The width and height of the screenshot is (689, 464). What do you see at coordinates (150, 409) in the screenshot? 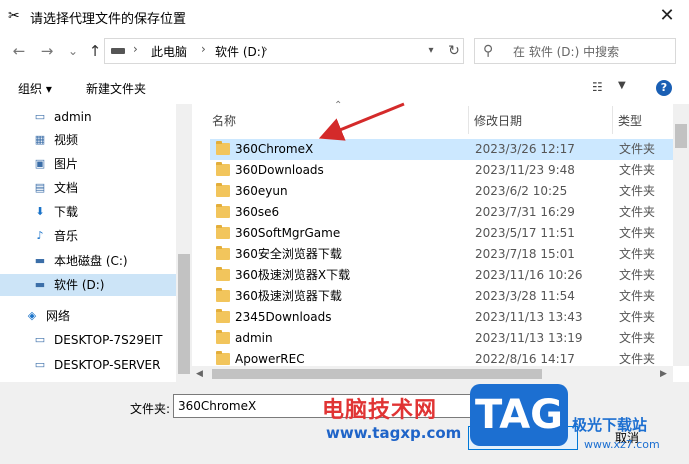
I see `folder-label: 文件夹:` at bounding box center [150, 409].